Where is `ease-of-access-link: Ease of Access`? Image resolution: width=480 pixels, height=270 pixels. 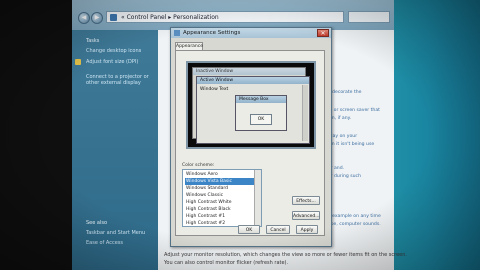
ease-of-access-link: Ease of Access is located at coordinates (104, 243).